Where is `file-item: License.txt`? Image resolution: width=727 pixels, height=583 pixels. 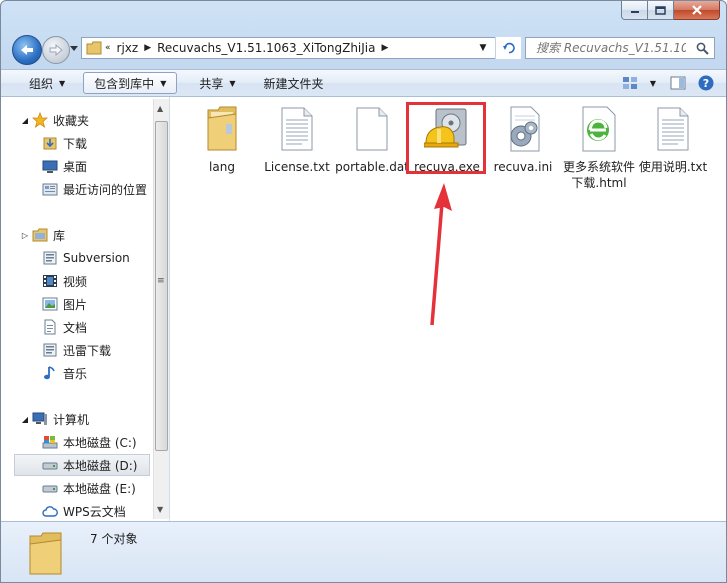
file-item: License.txt is located at coordinates (297, 151).